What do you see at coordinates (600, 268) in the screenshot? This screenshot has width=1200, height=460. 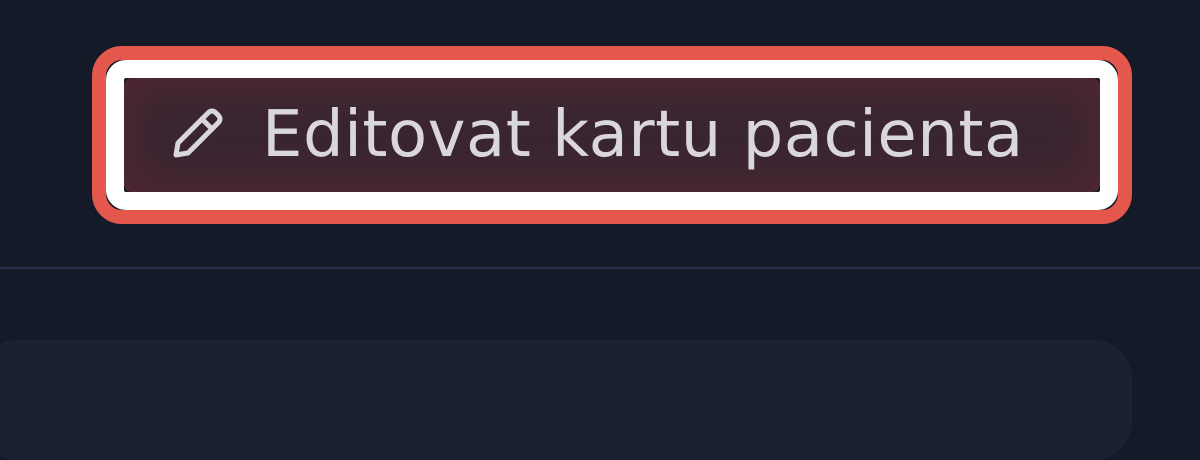 I see `header-divider` at bounding box center [600, 268].